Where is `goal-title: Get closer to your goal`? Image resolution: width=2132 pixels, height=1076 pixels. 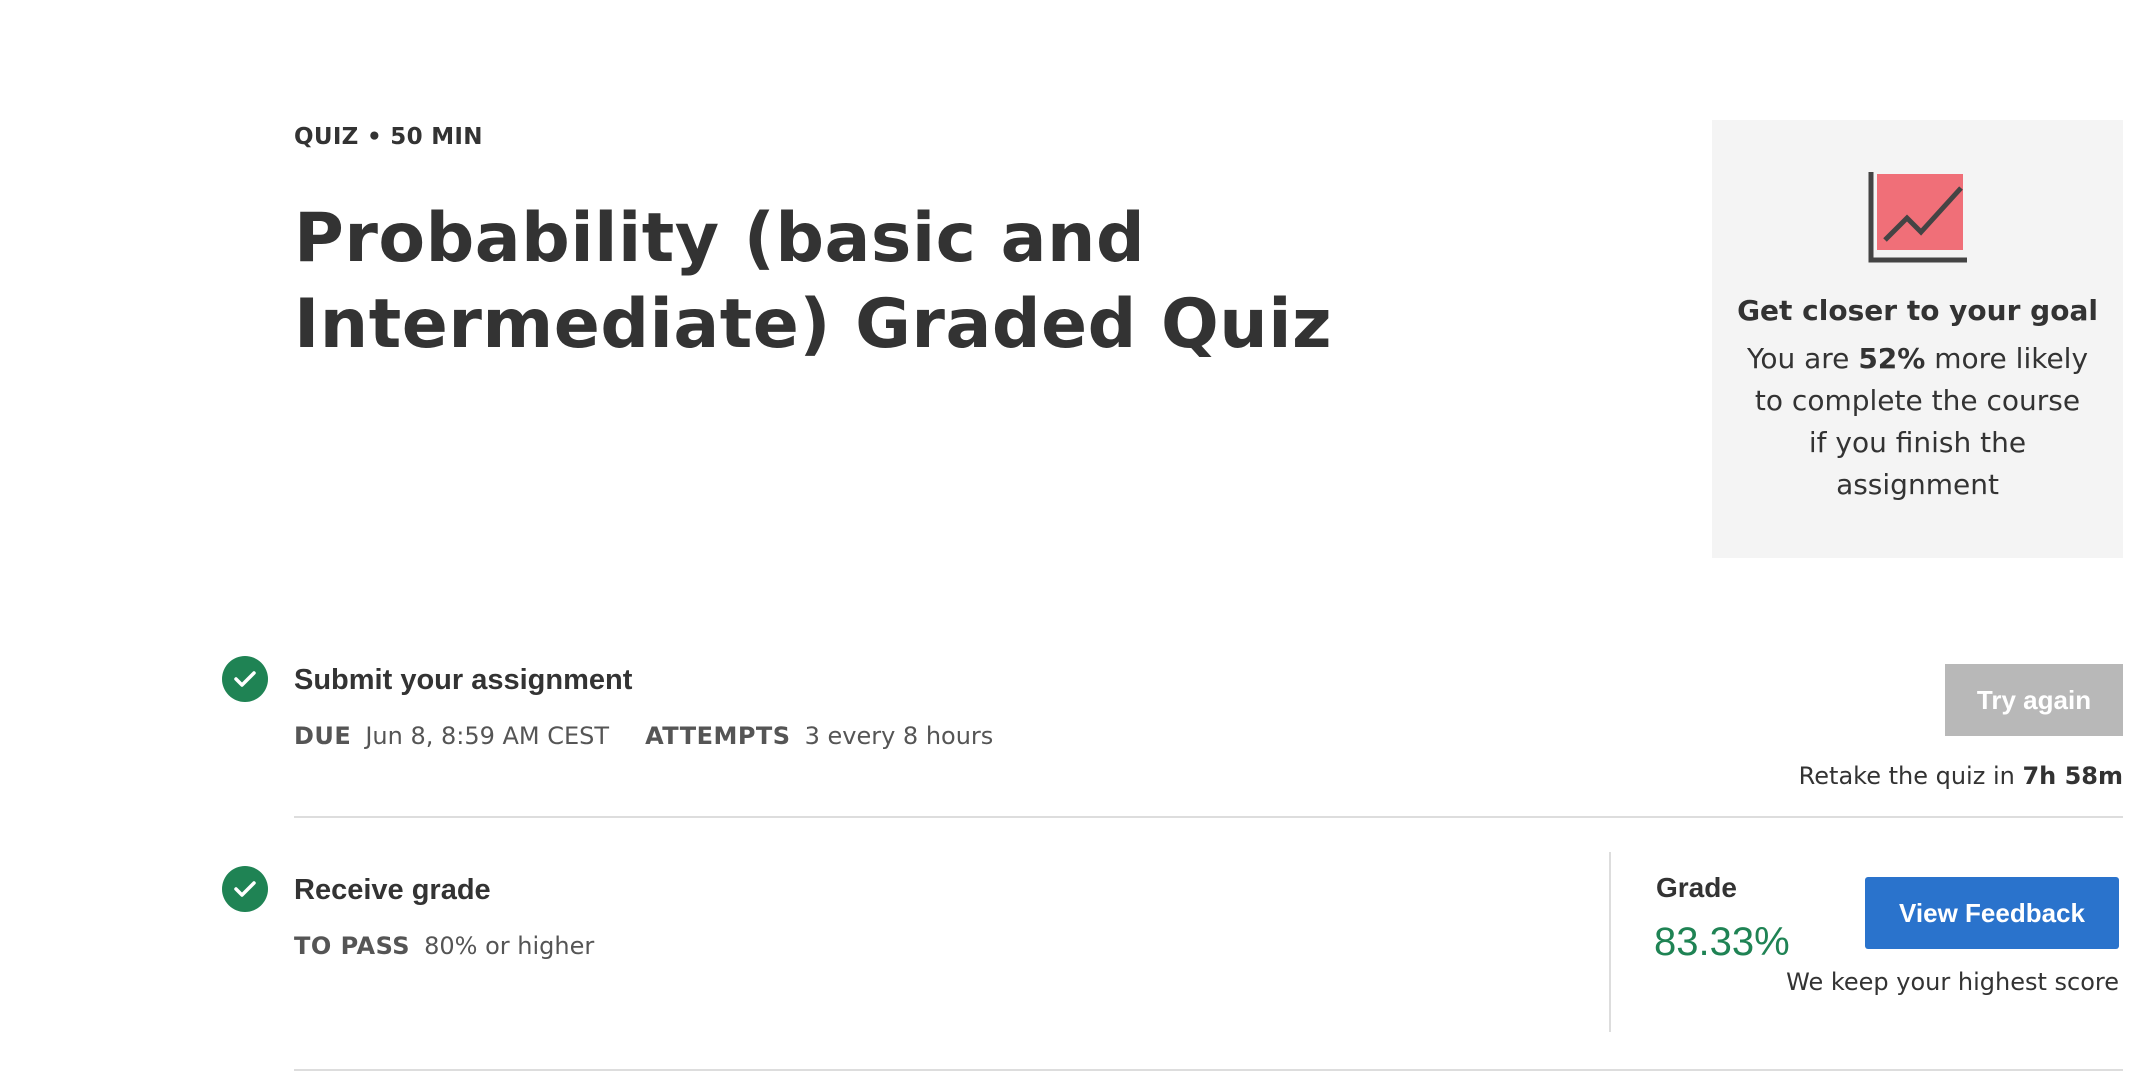 goal-title: Get closer to your goal is located at coordinates (1917, 310).